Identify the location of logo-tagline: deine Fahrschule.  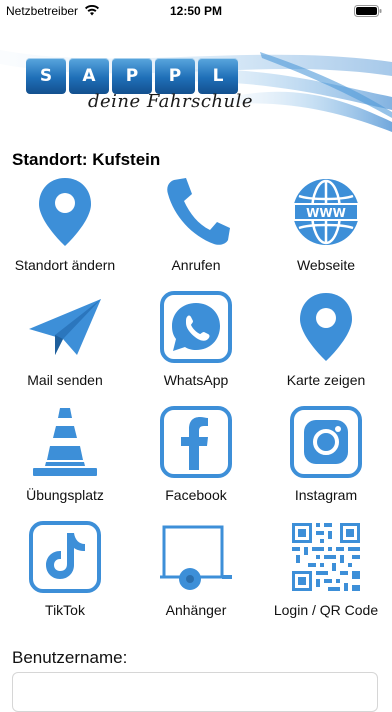
(171, 101).